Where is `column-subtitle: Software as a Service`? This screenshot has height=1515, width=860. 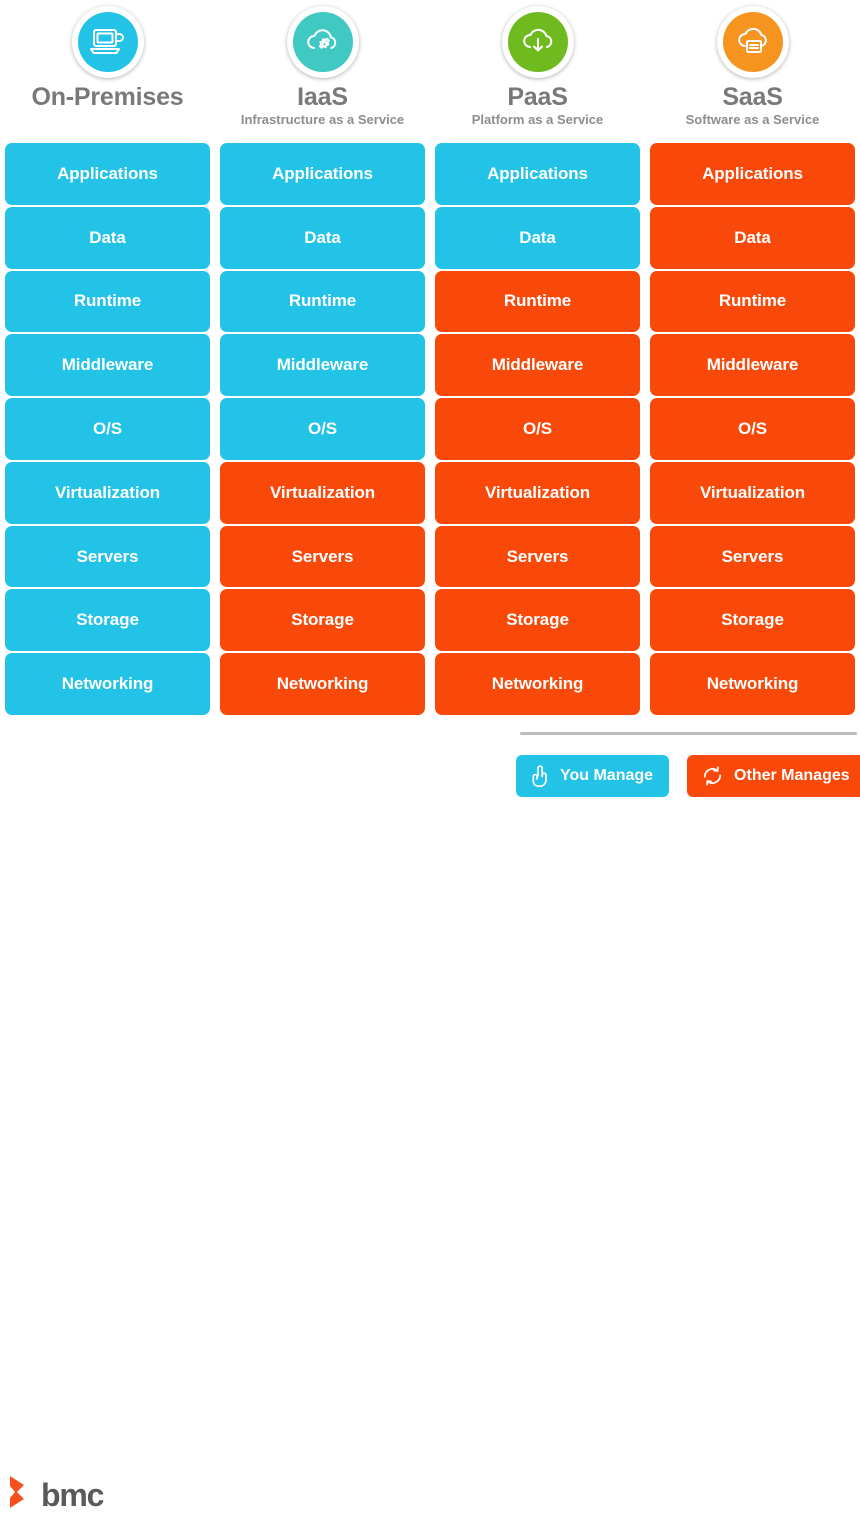
column-subtitle: Software as a Service is located at coordinates (752, 120).